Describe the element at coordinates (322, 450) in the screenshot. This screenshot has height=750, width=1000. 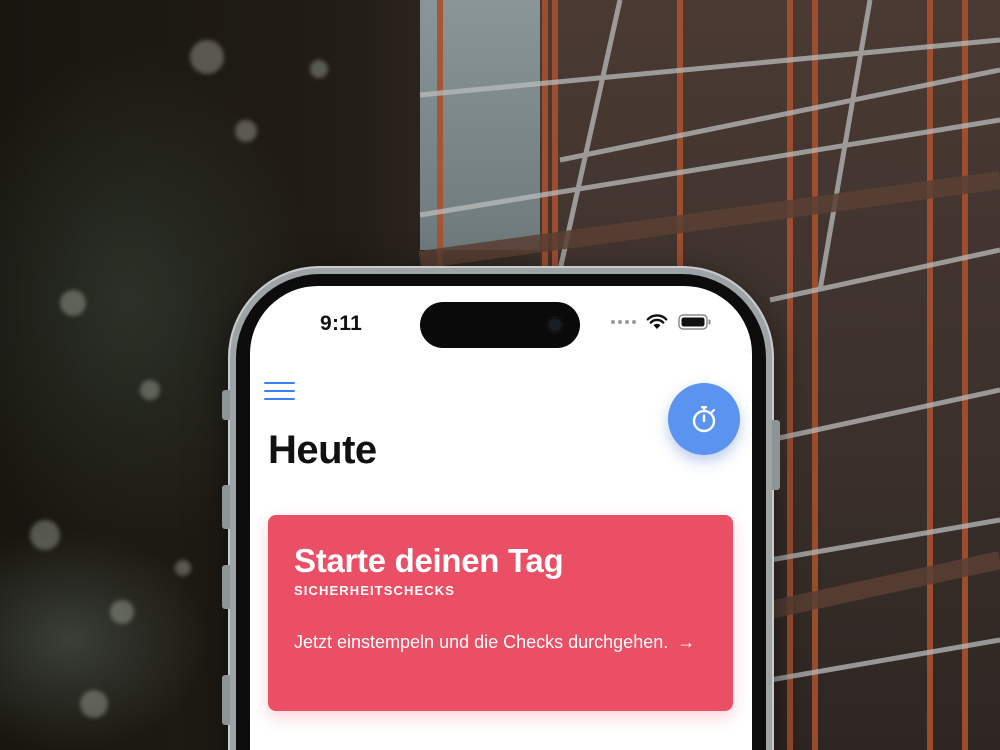
I see `page-title: Heute` at that location.